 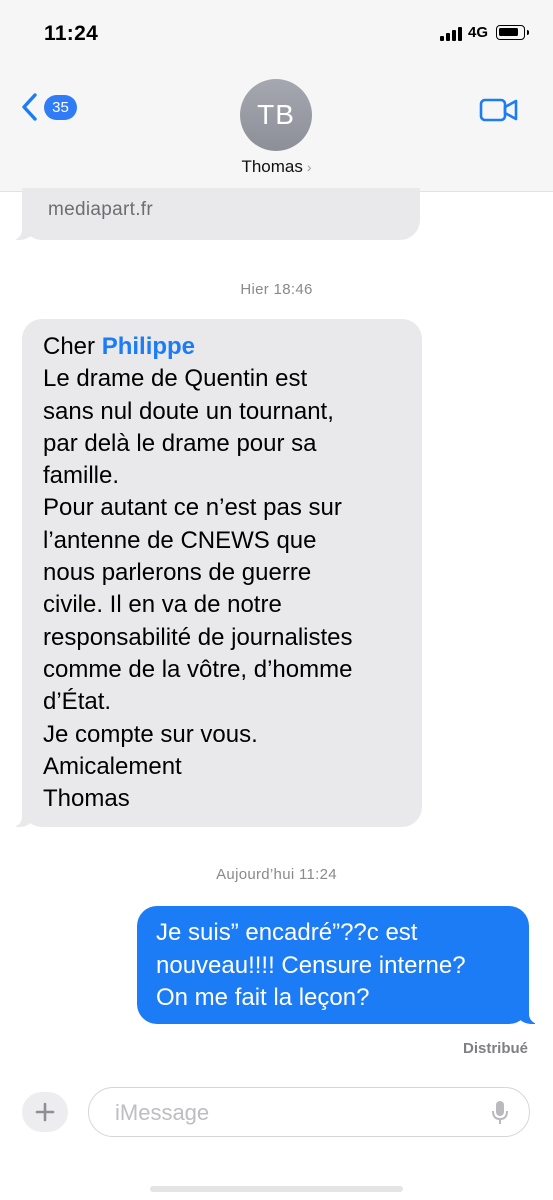 What do you see at coordinates (499, 110) in the screenshot?
I see `video-camera-icon` at bounding box center [499, 110].